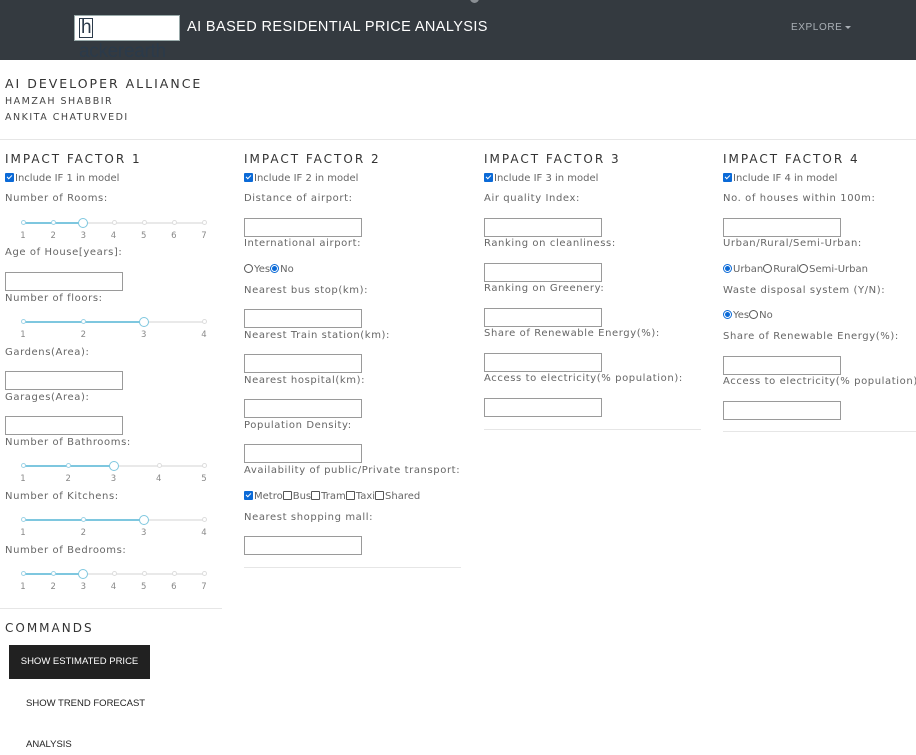 The height and width of the screenshot is (755, 916). Describe the element at coordinates (49, 744) in the screenshot. I see `analysis-button: ANALYSIS` at that location.